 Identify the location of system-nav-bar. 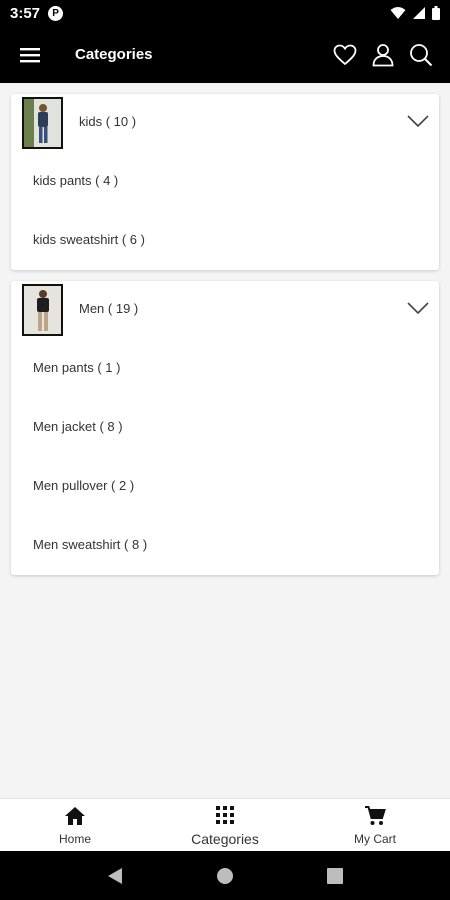
(225, 875).